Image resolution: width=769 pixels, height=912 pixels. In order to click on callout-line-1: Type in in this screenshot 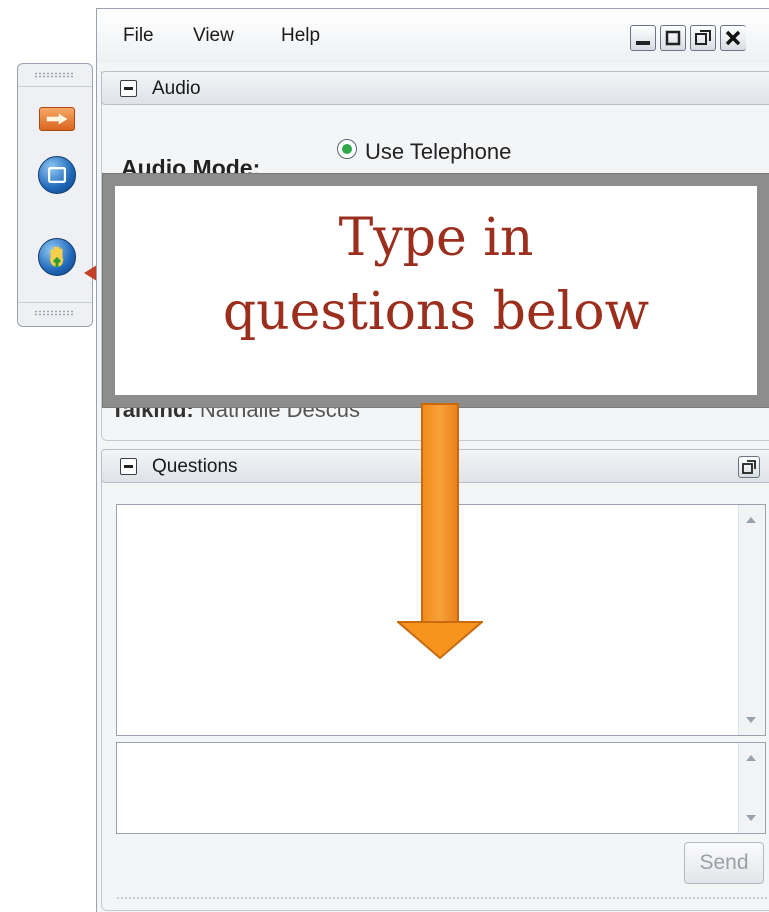, I will do `click(436, 238)`.